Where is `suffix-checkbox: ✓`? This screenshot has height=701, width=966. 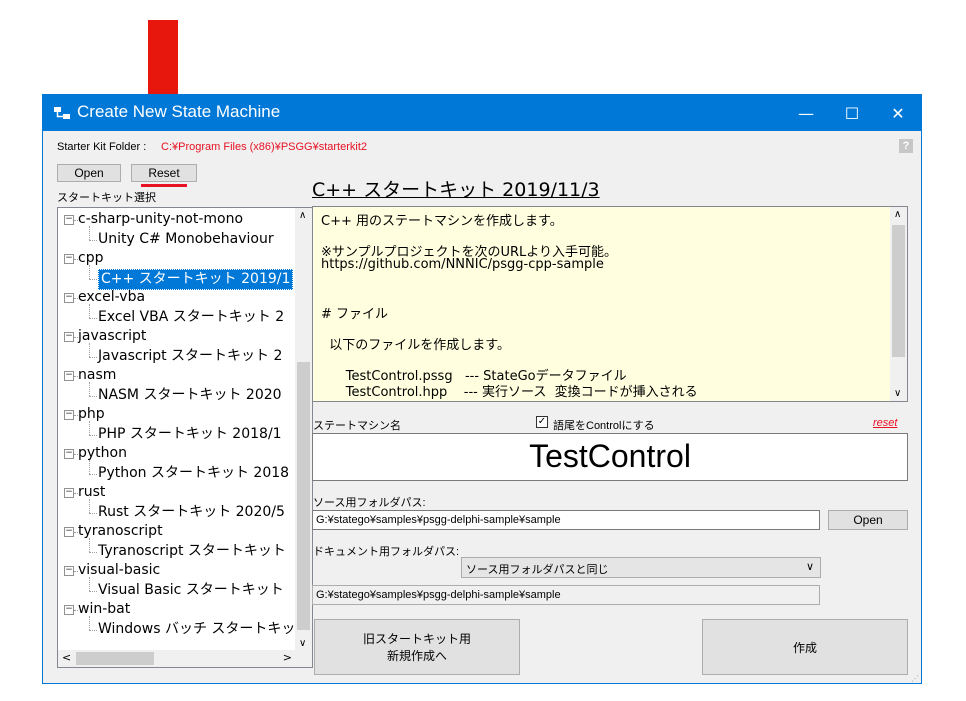
suffix-checkbox: ✓ is located at coordinates (542, 422).